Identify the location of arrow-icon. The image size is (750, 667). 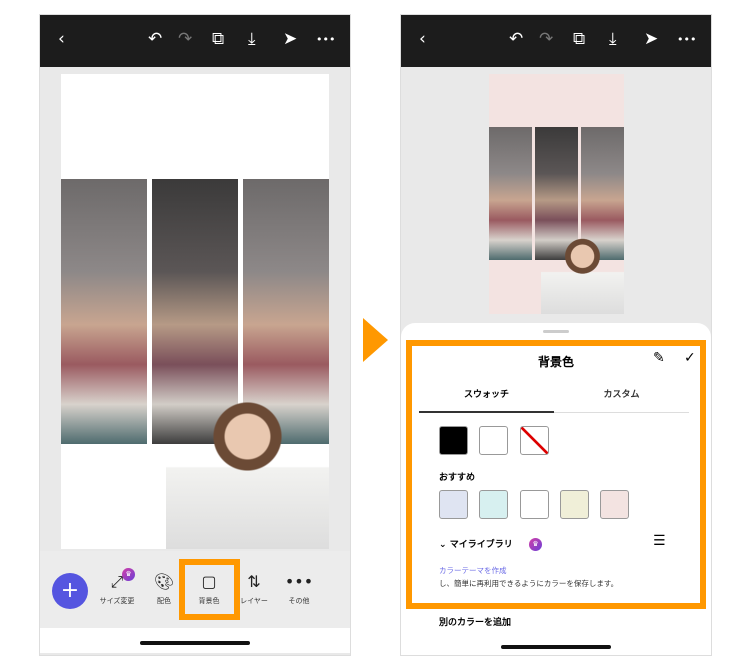
(375, 340).